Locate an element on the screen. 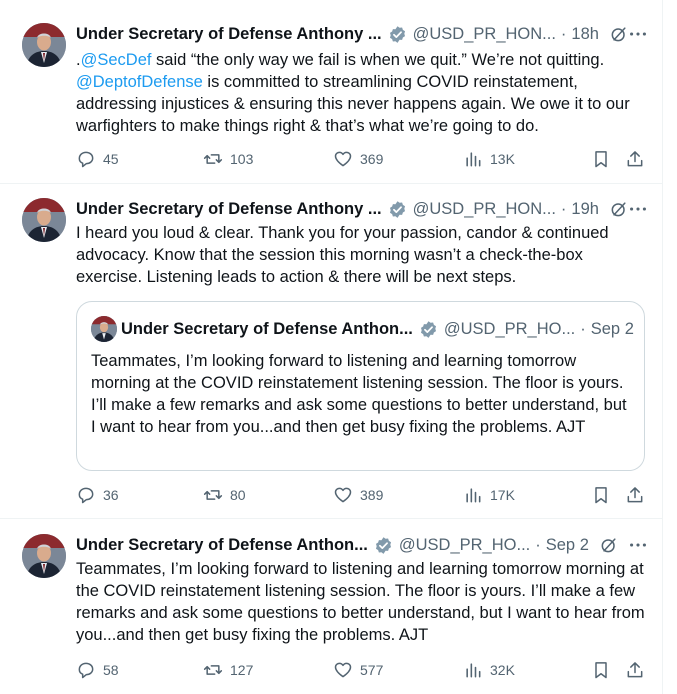 The width and height of the screenshot is (677, 694). quote-timestamp: Sep 2 is located at coordinates (612, 328).